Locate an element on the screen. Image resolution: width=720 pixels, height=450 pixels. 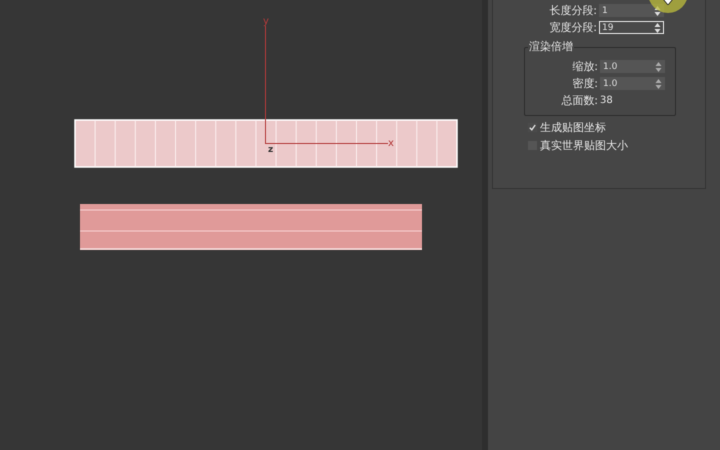
checkmark-icon is located at coordinates (532, 127).